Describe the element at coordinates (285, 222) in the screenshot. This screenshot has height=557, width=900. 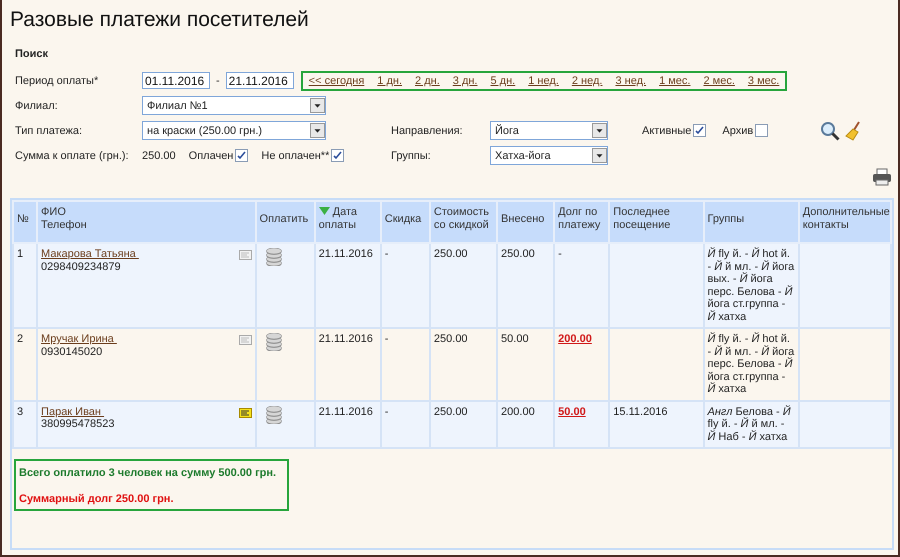
I see `column-header: Оплатить` at that location.